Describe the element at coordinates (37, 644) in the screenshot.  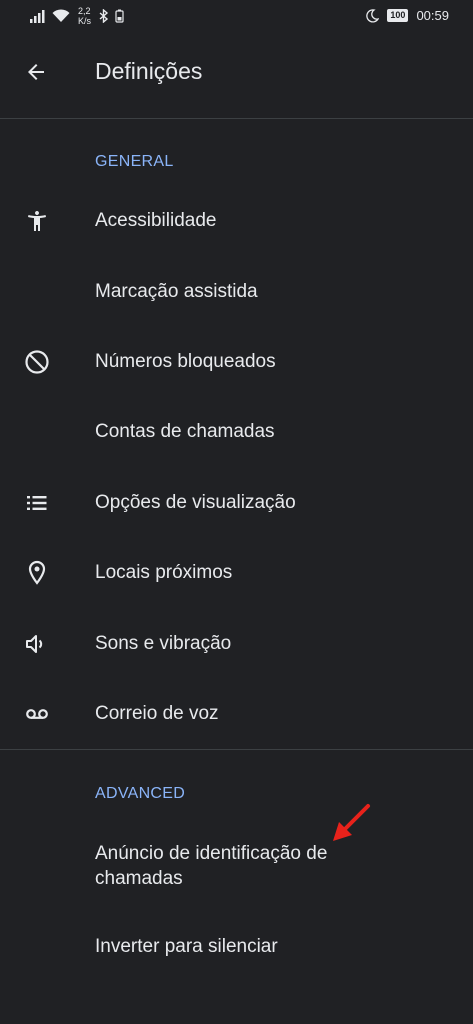
I see `volume-icon` at that location.